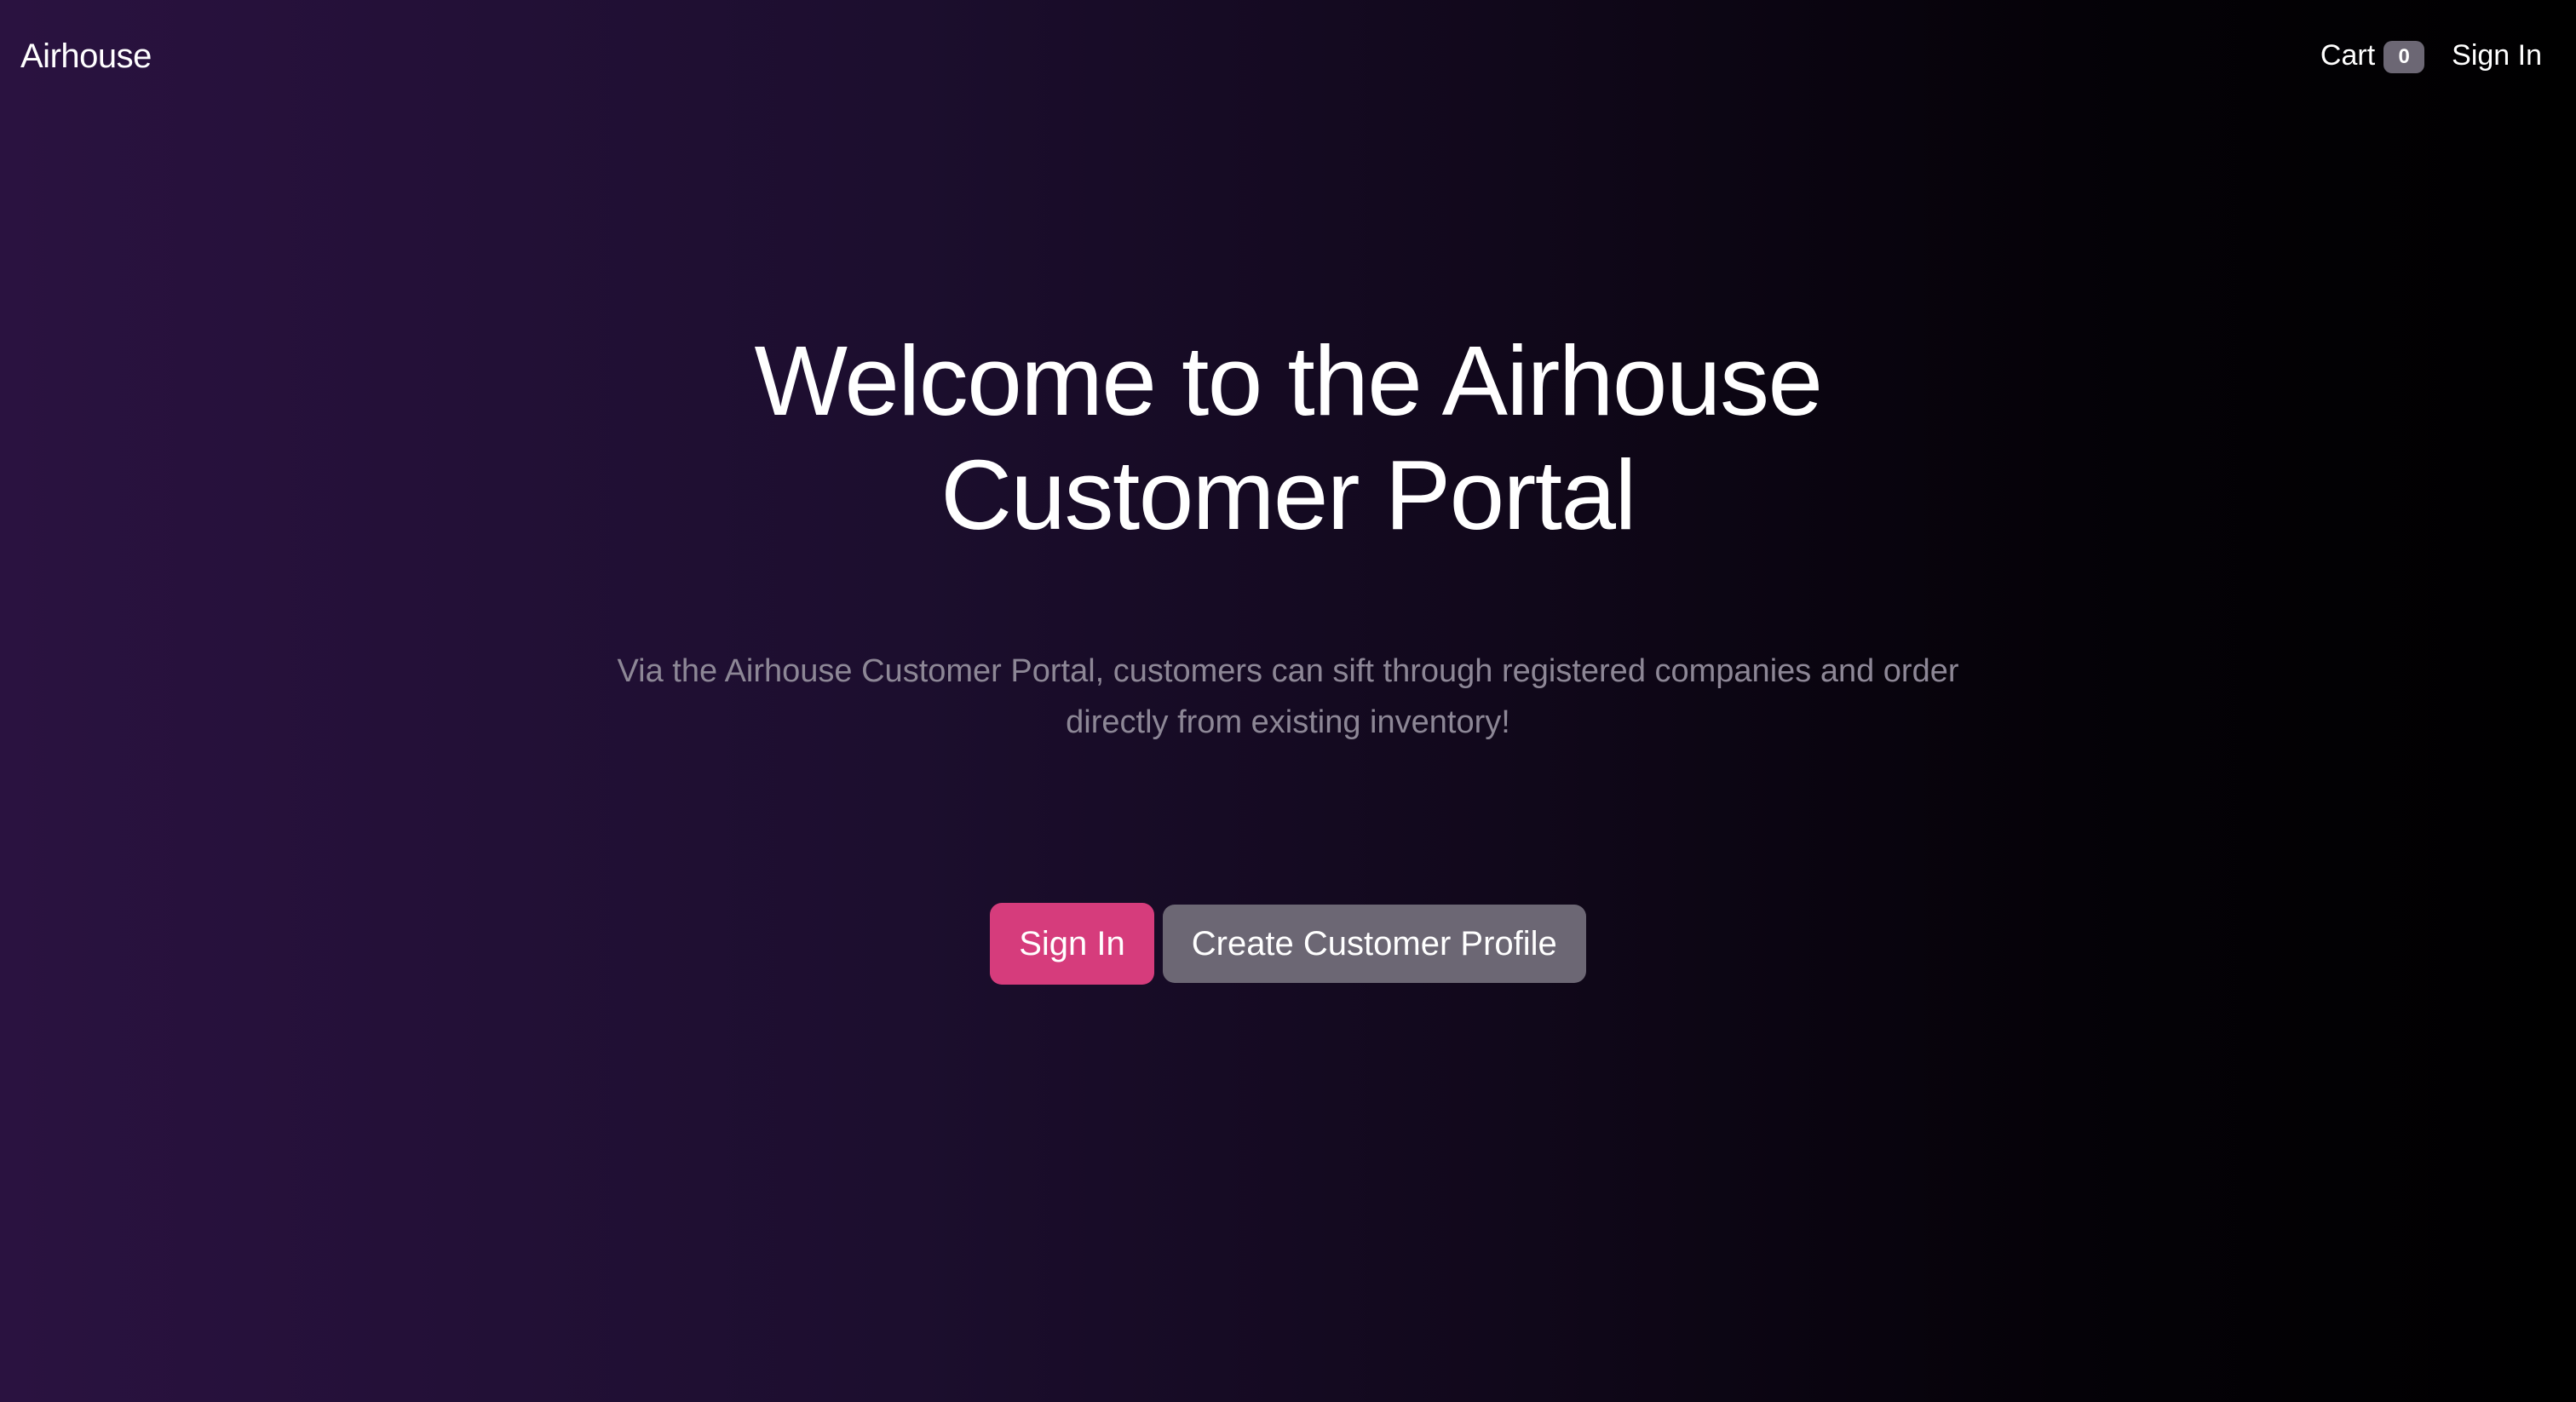 The width and height of the screenshot is (2576, 1402). What do you see at coordinates (86, 57) in the screenshot?
I see `brand-logo-link: Airhouse` at bounding box center [86, 57].